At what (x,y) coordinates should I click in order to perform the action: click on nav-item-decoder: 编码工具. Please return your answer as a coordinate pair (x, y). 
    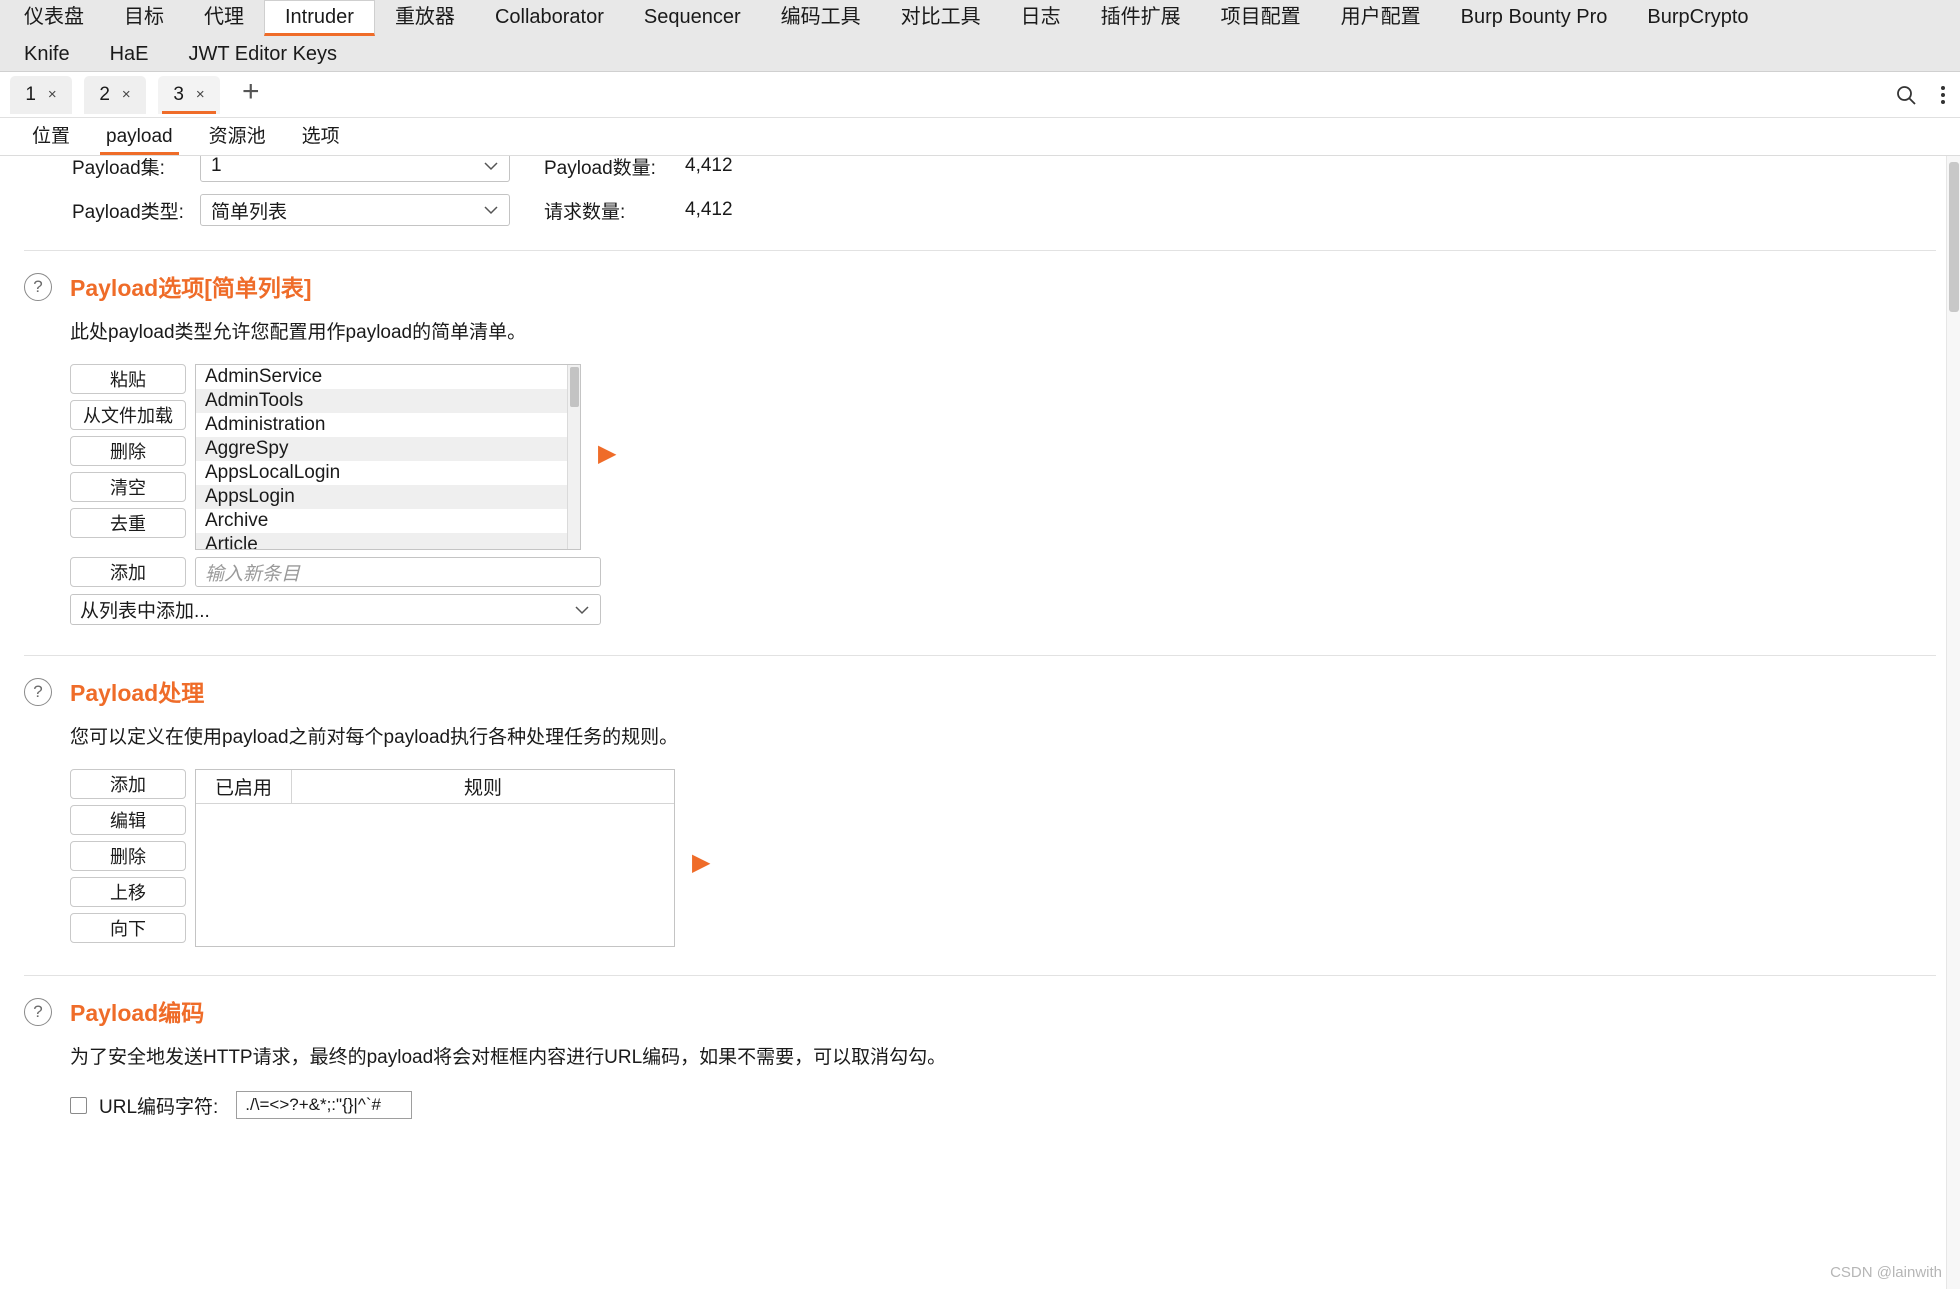
    Looking at the image, I should click on (821, 18).